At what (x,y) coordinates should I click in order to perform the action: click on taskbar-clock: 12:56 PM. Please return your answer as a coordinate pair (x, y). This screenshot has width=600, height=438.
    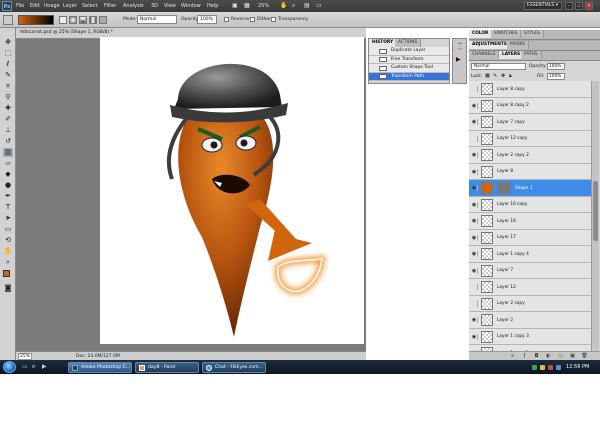
    Looking at the image, I should click on (577, 367).